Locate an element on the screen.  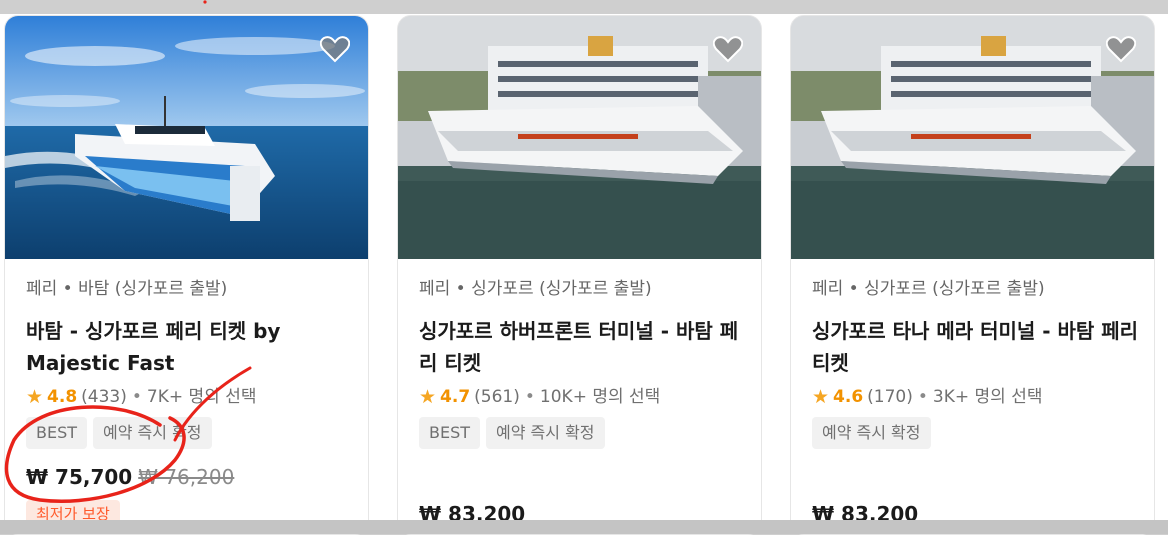
product-photo-sea-ferry is located at coordinates (186, 137).